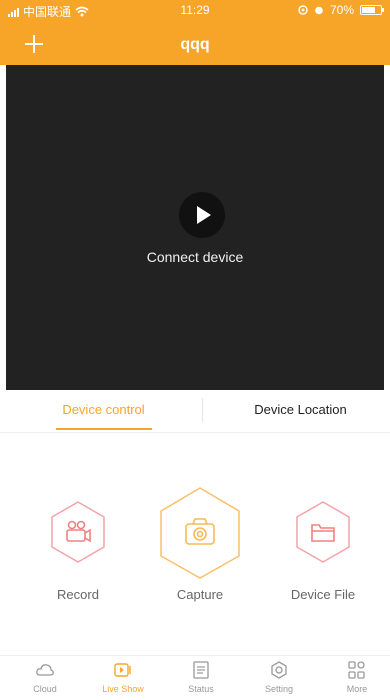 This screenshot has width=390, height=700. Describe the element at coordinates (78, 594) in the screenshot. I see `record-label: Record` at that location.